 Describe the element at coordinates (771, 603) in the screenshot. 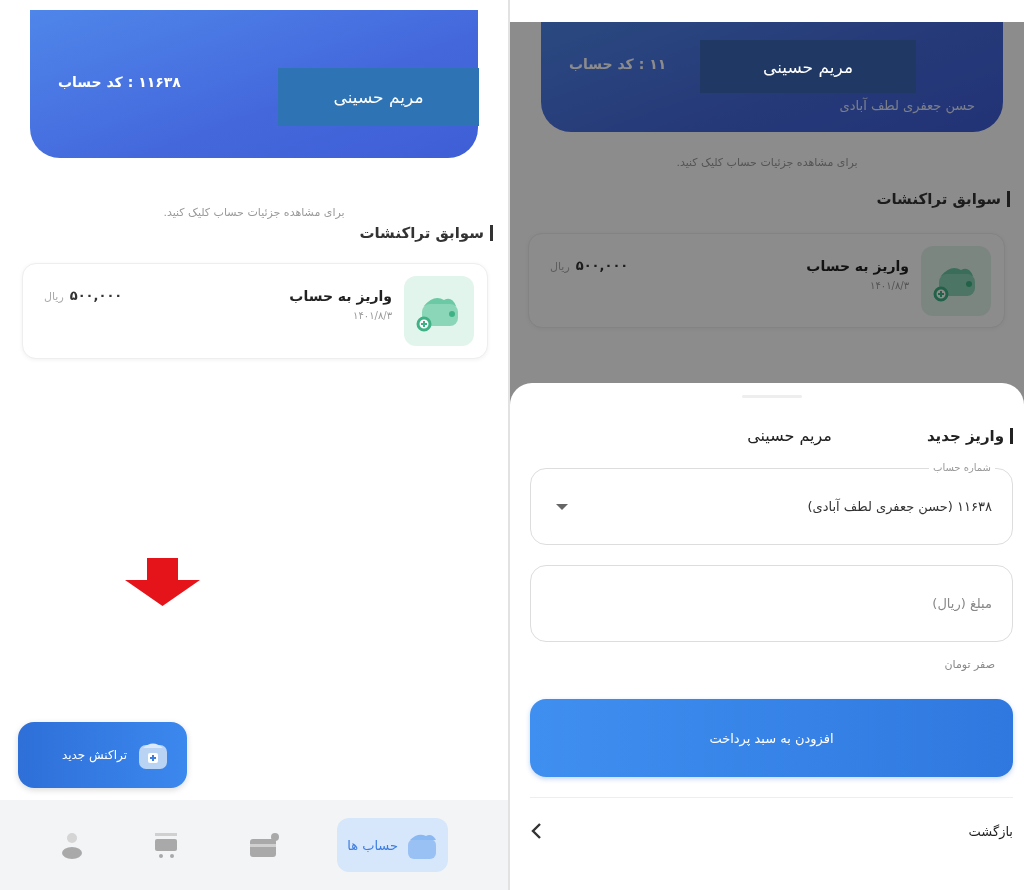

I see `amount-field: مبلغ (ریال)` at that location.